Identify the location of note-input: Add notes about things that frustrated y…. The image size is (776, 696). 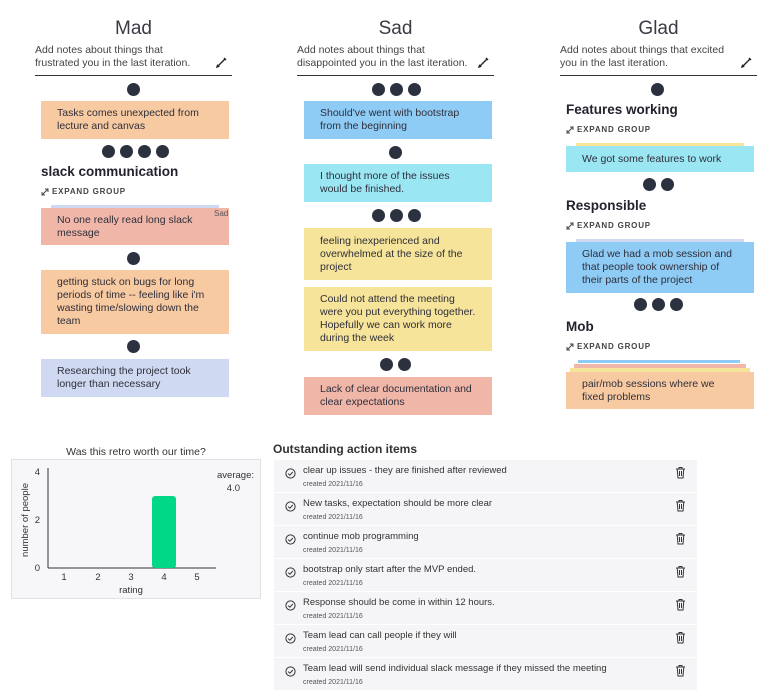
(133, 60).